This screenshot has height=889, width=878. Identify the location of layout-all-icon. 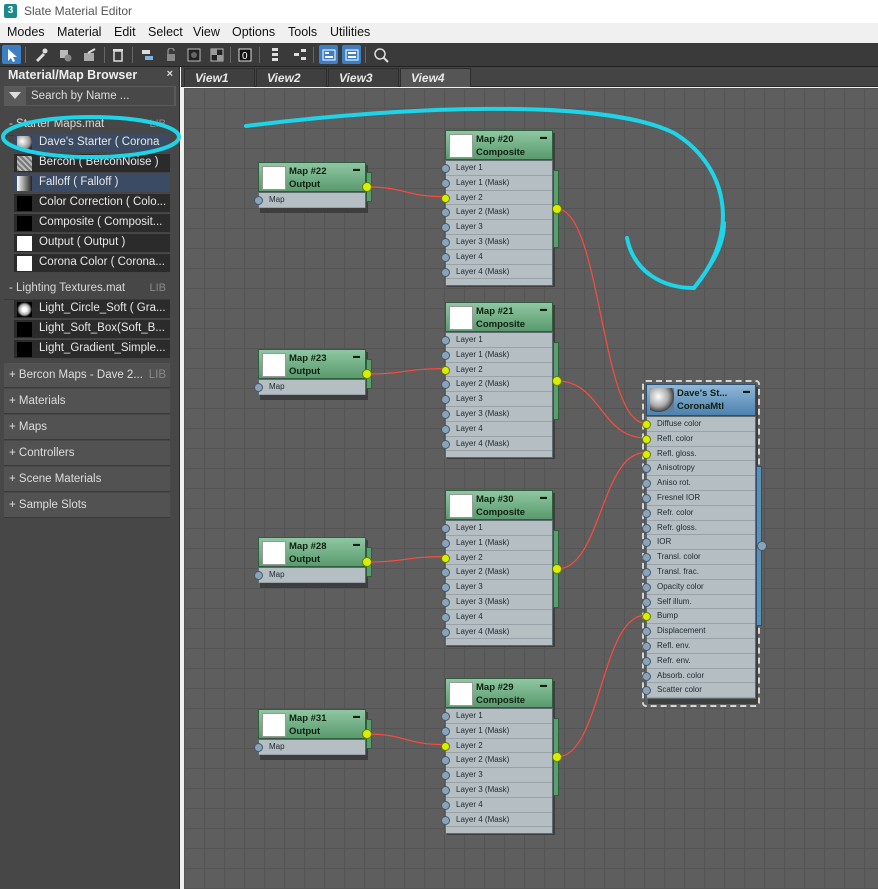
(275, 54).